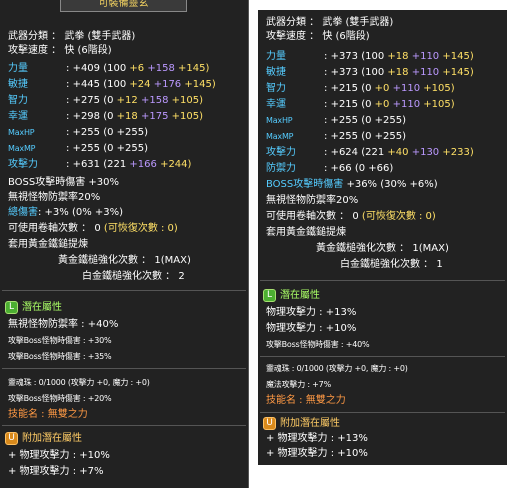 The width and height of the screenshot is (507, 488). I want to click on stat-int: 智力: +215 (0 +0 +110 +105), so click(360, 88).